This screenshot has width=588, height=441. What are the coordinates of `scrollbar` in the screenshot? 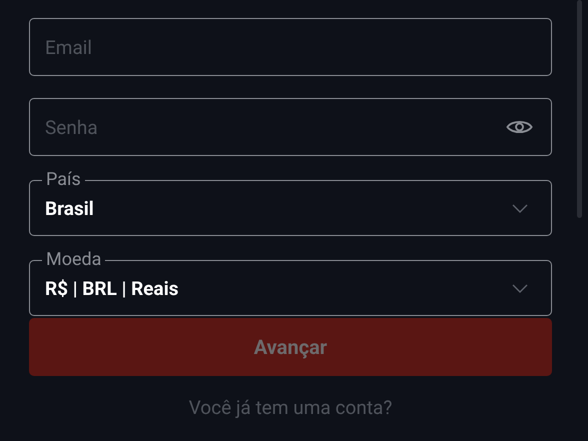 It's located at (579, 109).